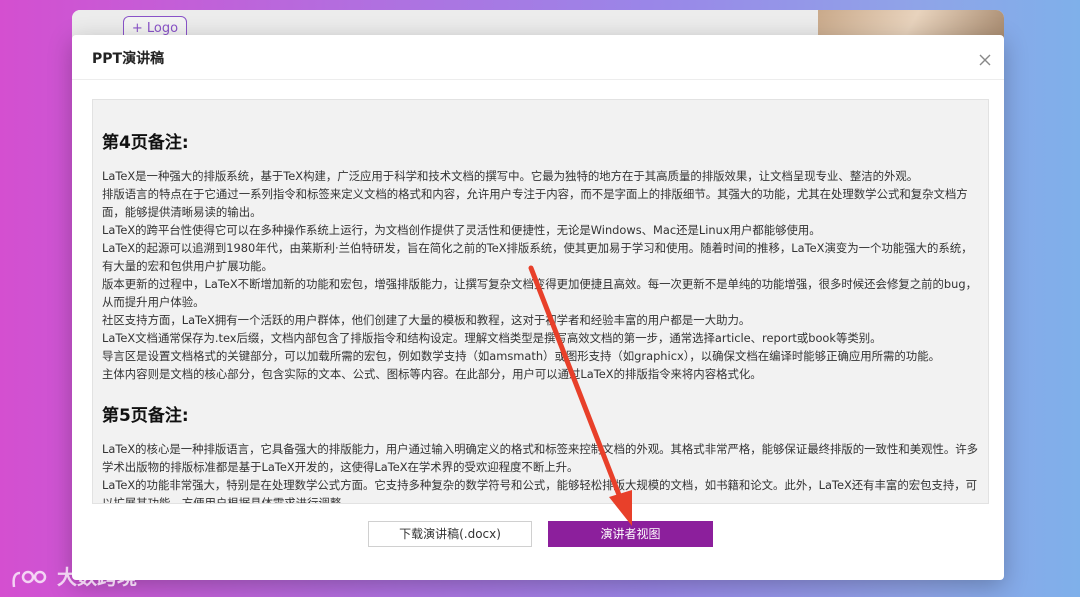  What do you see at coordinates (29, 578) in the screenshot?
I see `watermark-logo-icon` at bounding box center [29, 578].